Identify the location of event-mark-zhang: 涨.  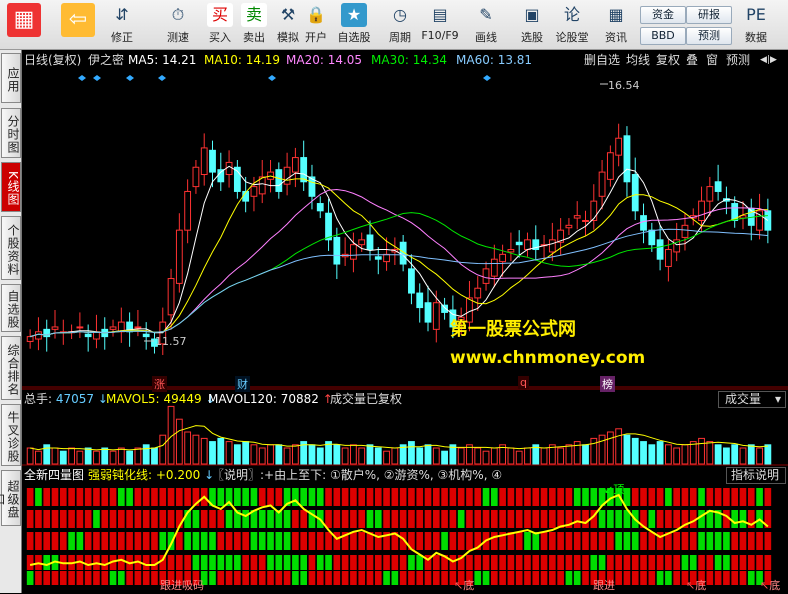
(159, 384).